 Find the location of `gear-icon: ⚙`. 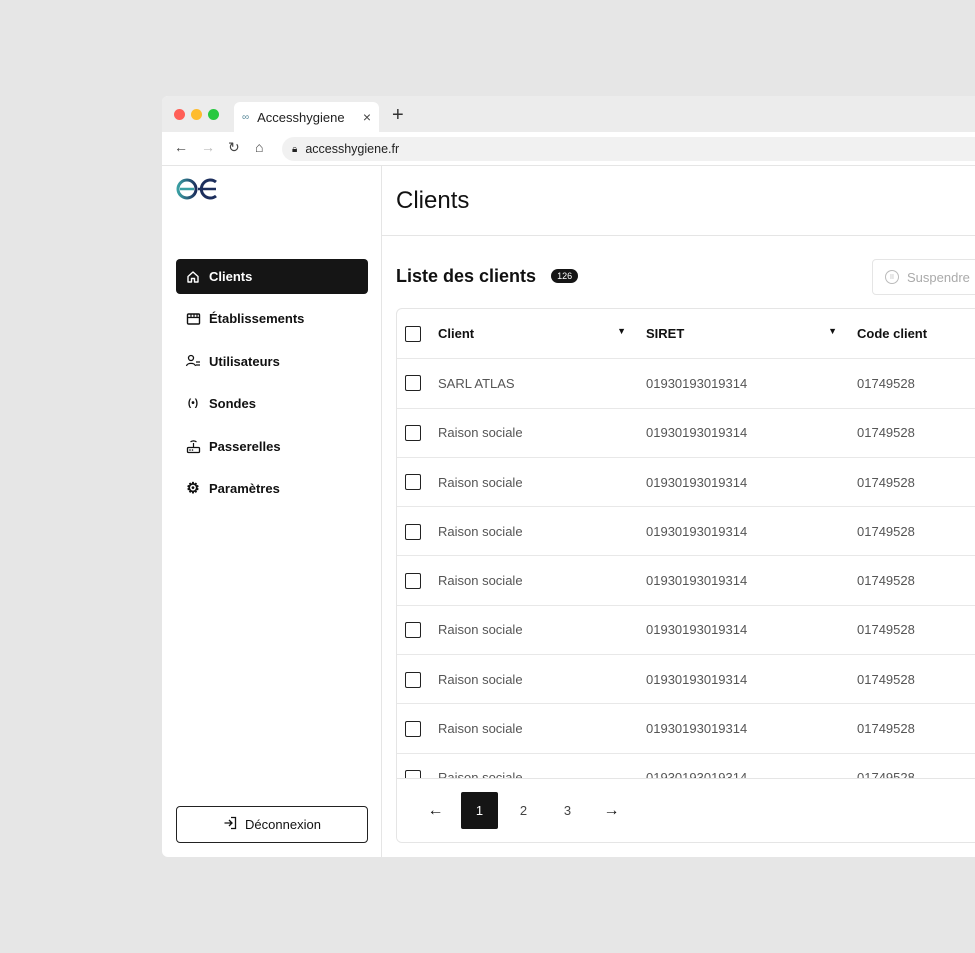

gear-icon: ⚙ is located at coordinates (193, 489).